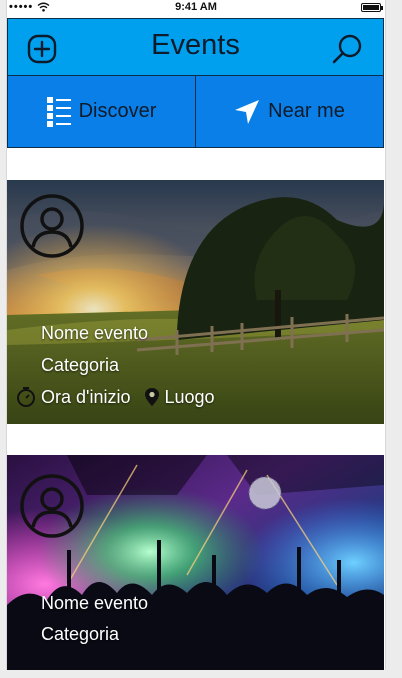 This screenshot has width=402, height=678. I want to click on tab-near-me: Near me, so click(289, 111).